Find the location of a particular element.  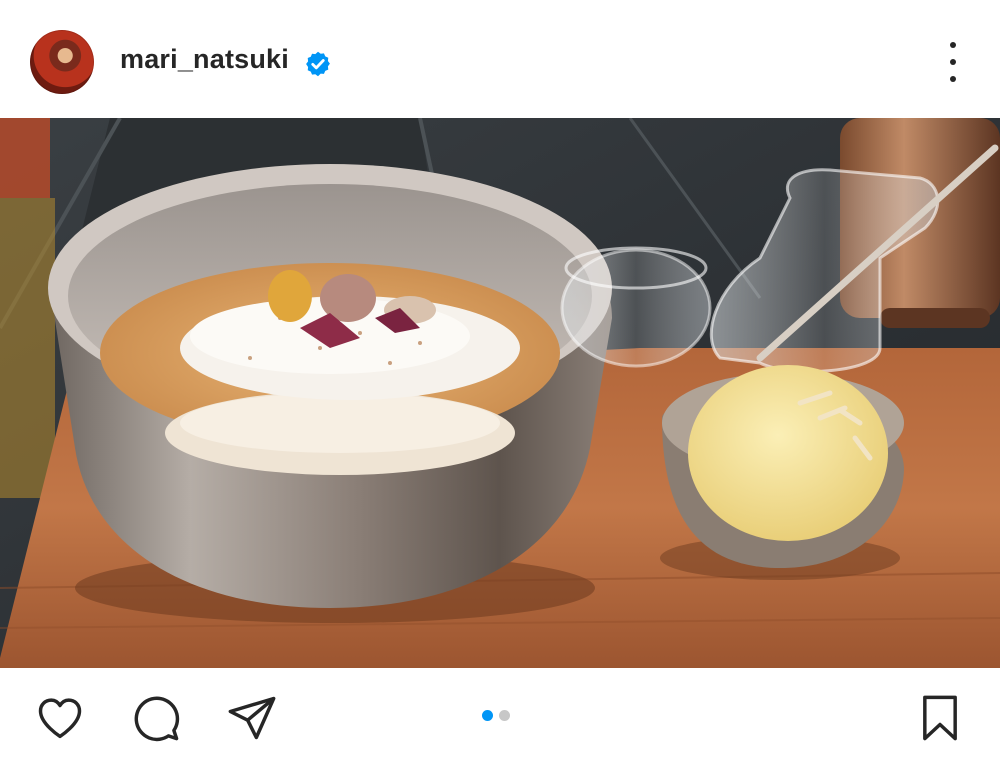

send-icon is located at coordinates (252, 718).